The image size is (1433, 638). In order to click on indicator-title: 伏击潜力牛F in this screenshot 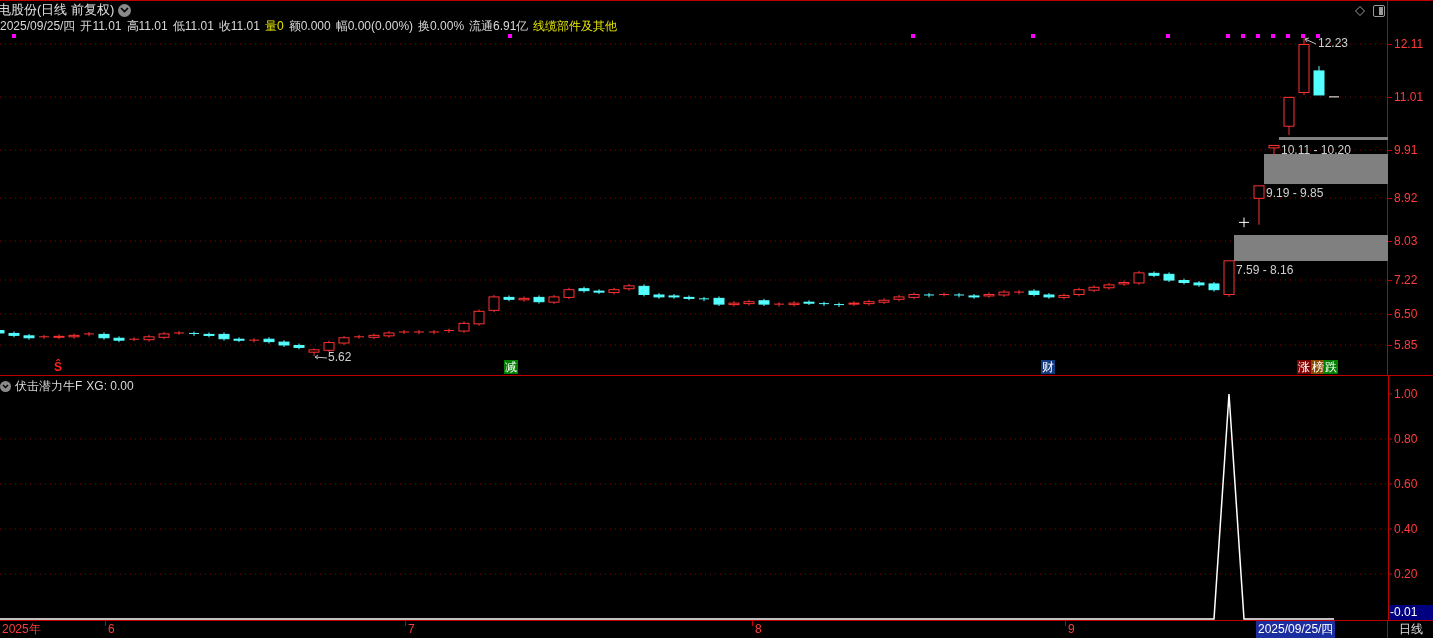, I will do `click(49, 386)`.